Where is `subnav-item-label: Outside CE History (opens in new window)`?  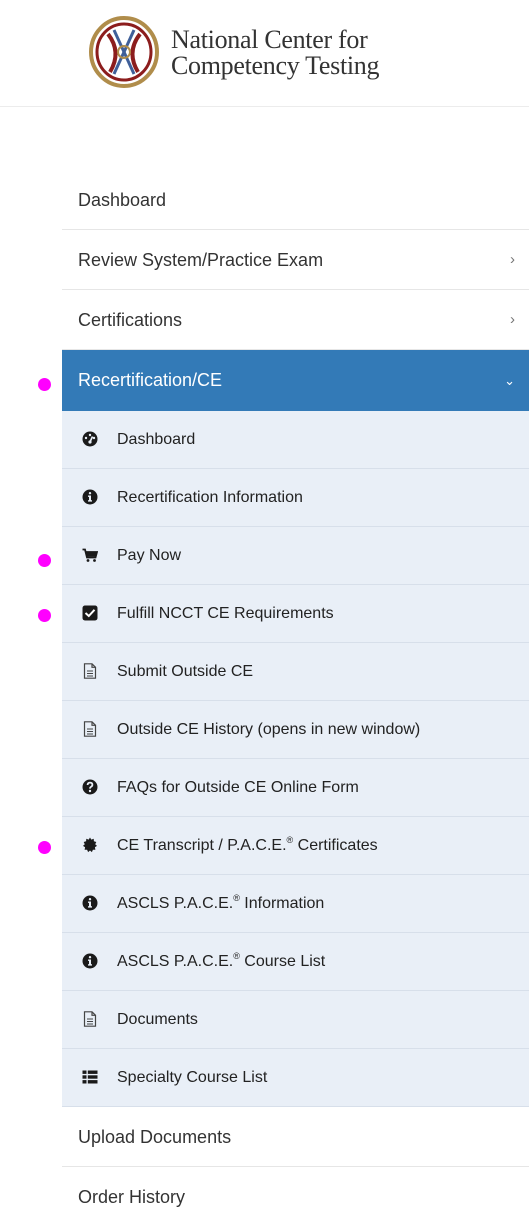 subnav-item-label: Outside CE History (opens in new window) is located at coordinates (269, 729).